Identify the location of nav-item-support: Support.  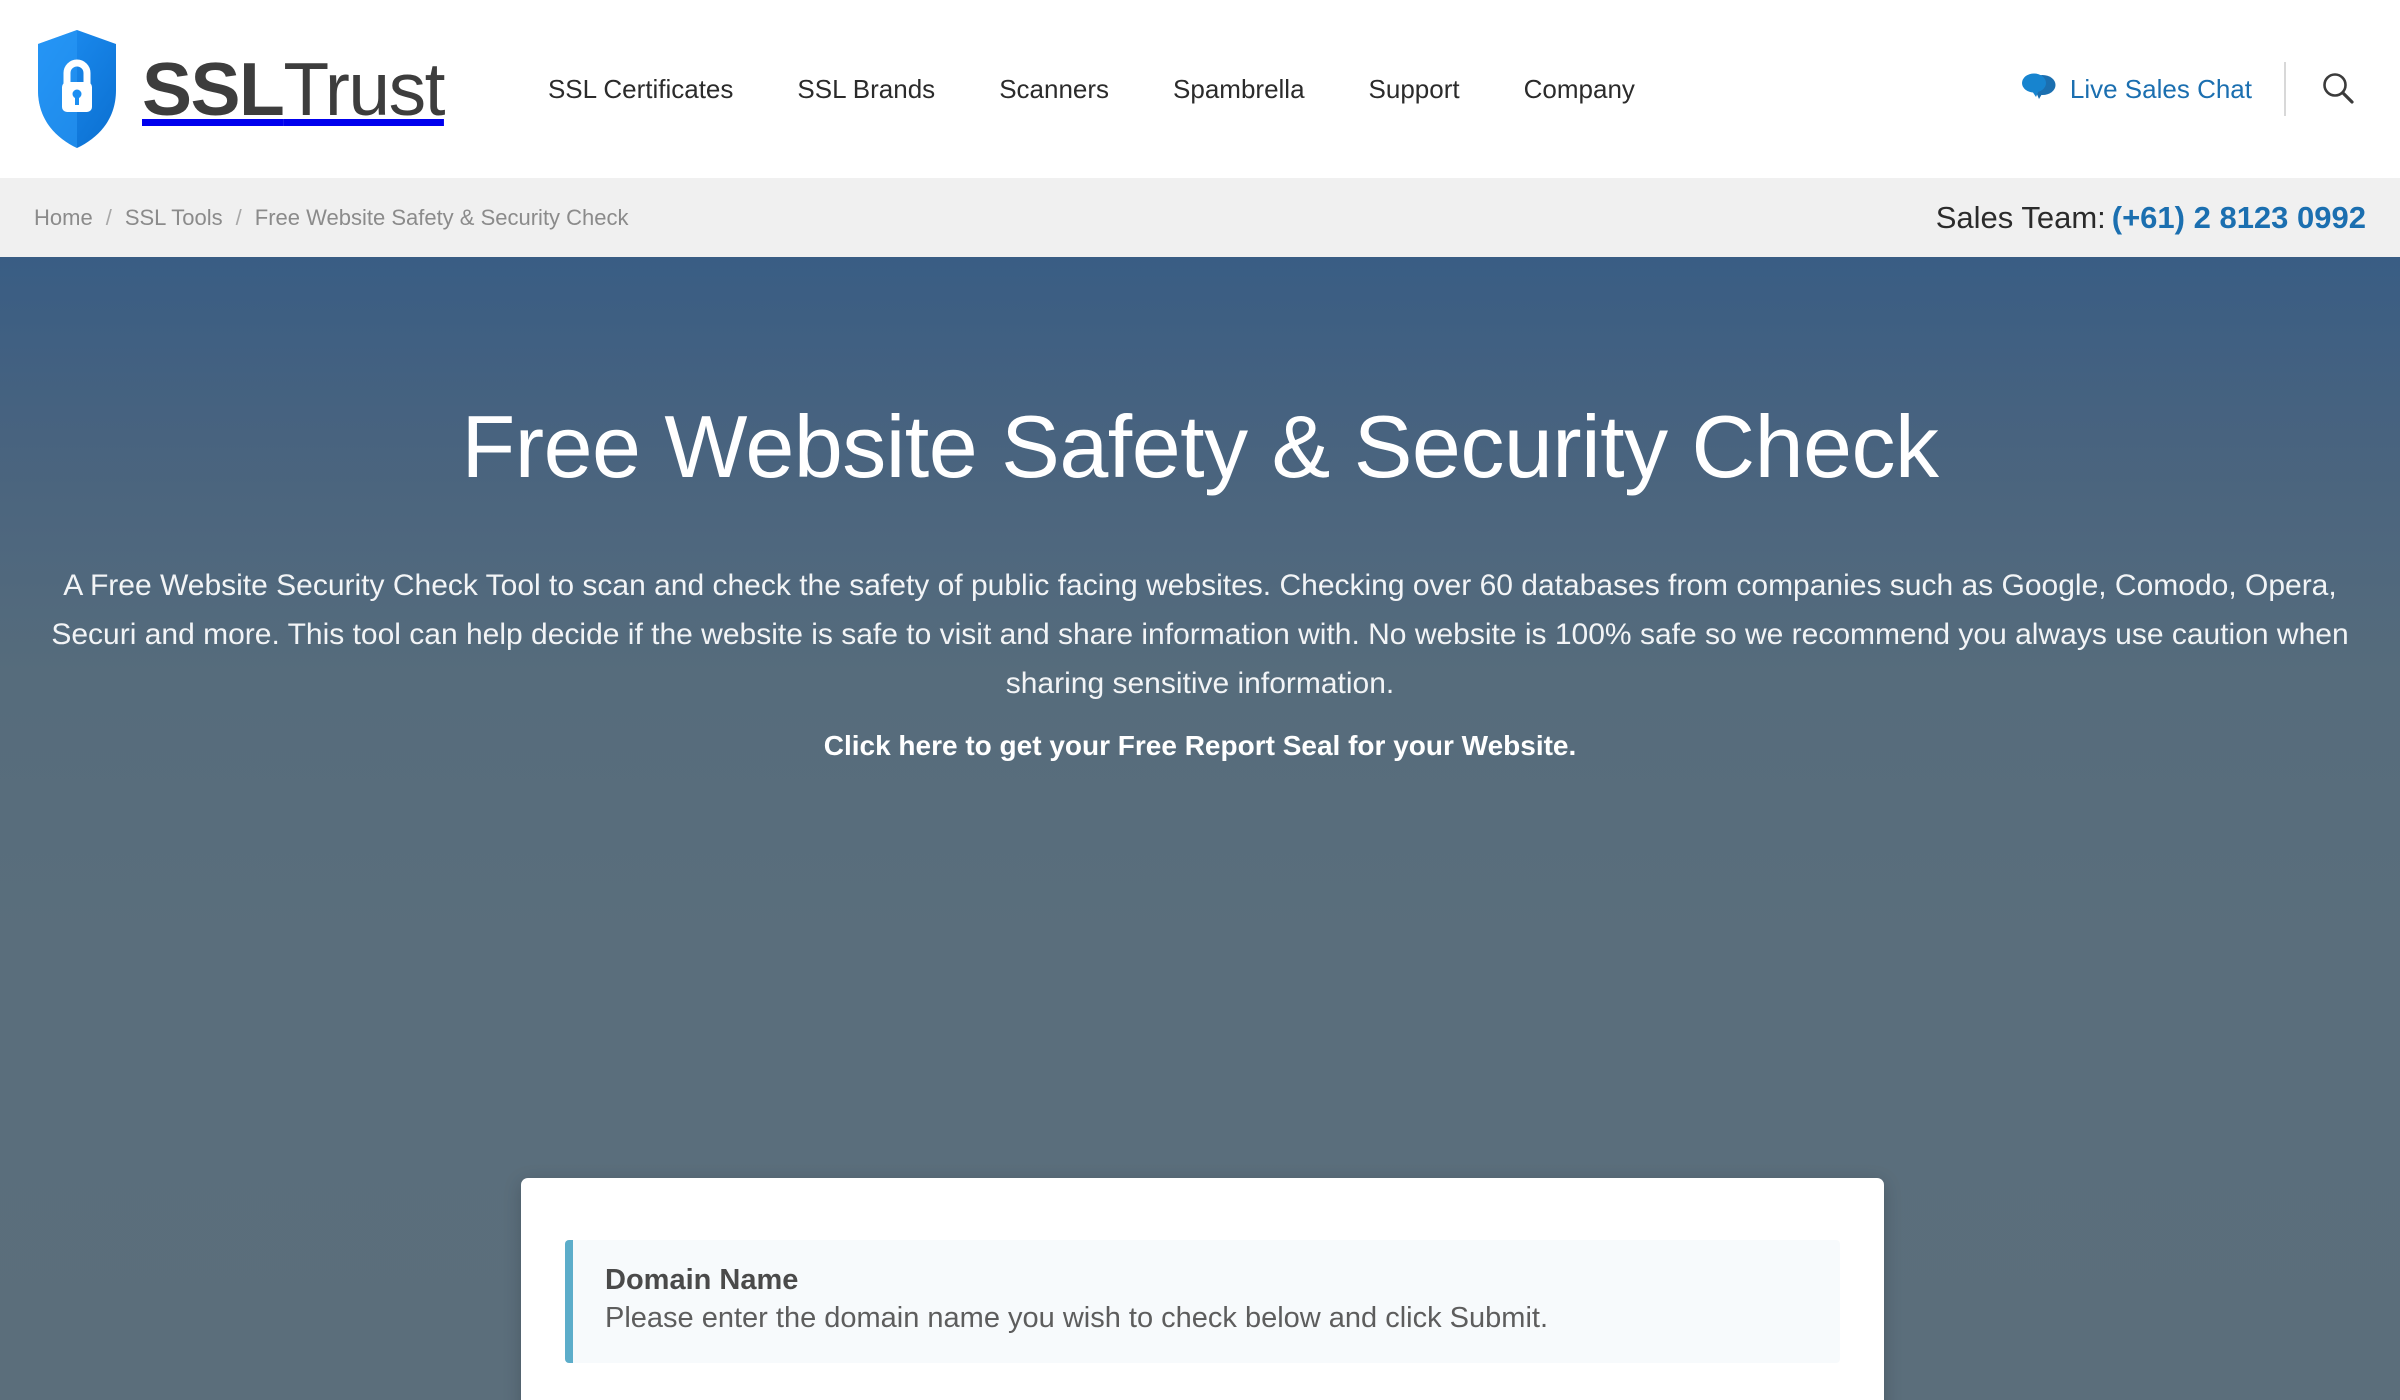
(1414, 89).